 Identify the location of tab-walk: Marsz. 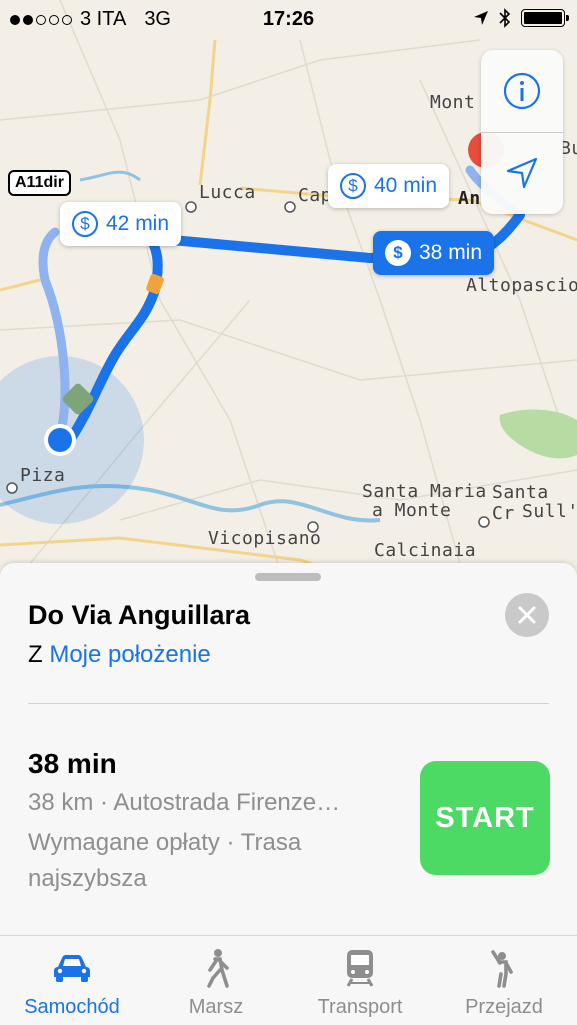
(216, 980).